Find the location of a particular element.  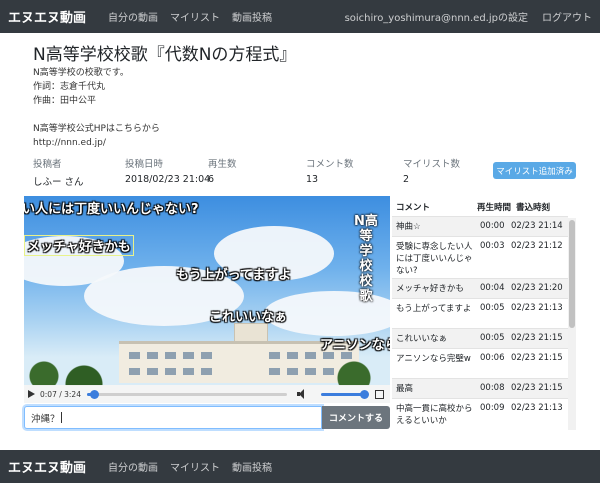

video-title: N高等学校校歌『代数Nの方程式』 is located at coordinates (165, 55).